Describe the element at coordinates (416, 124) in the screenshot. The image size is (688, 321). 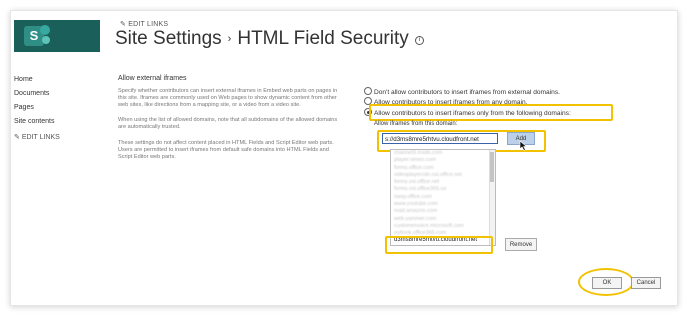
I see `allowed-domain-label: Allow iframes from this domain:` at that location.